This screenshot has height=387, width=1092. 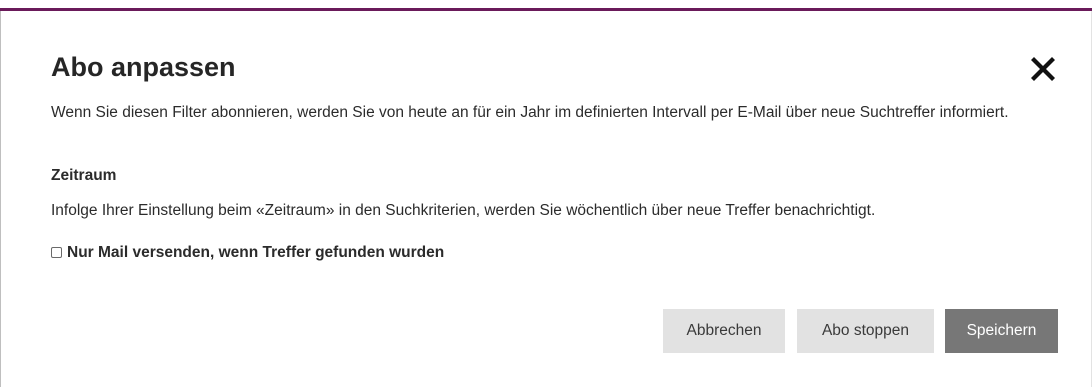 I want to click on cancel-button: Abbrechen, so click(x=724, y=331).